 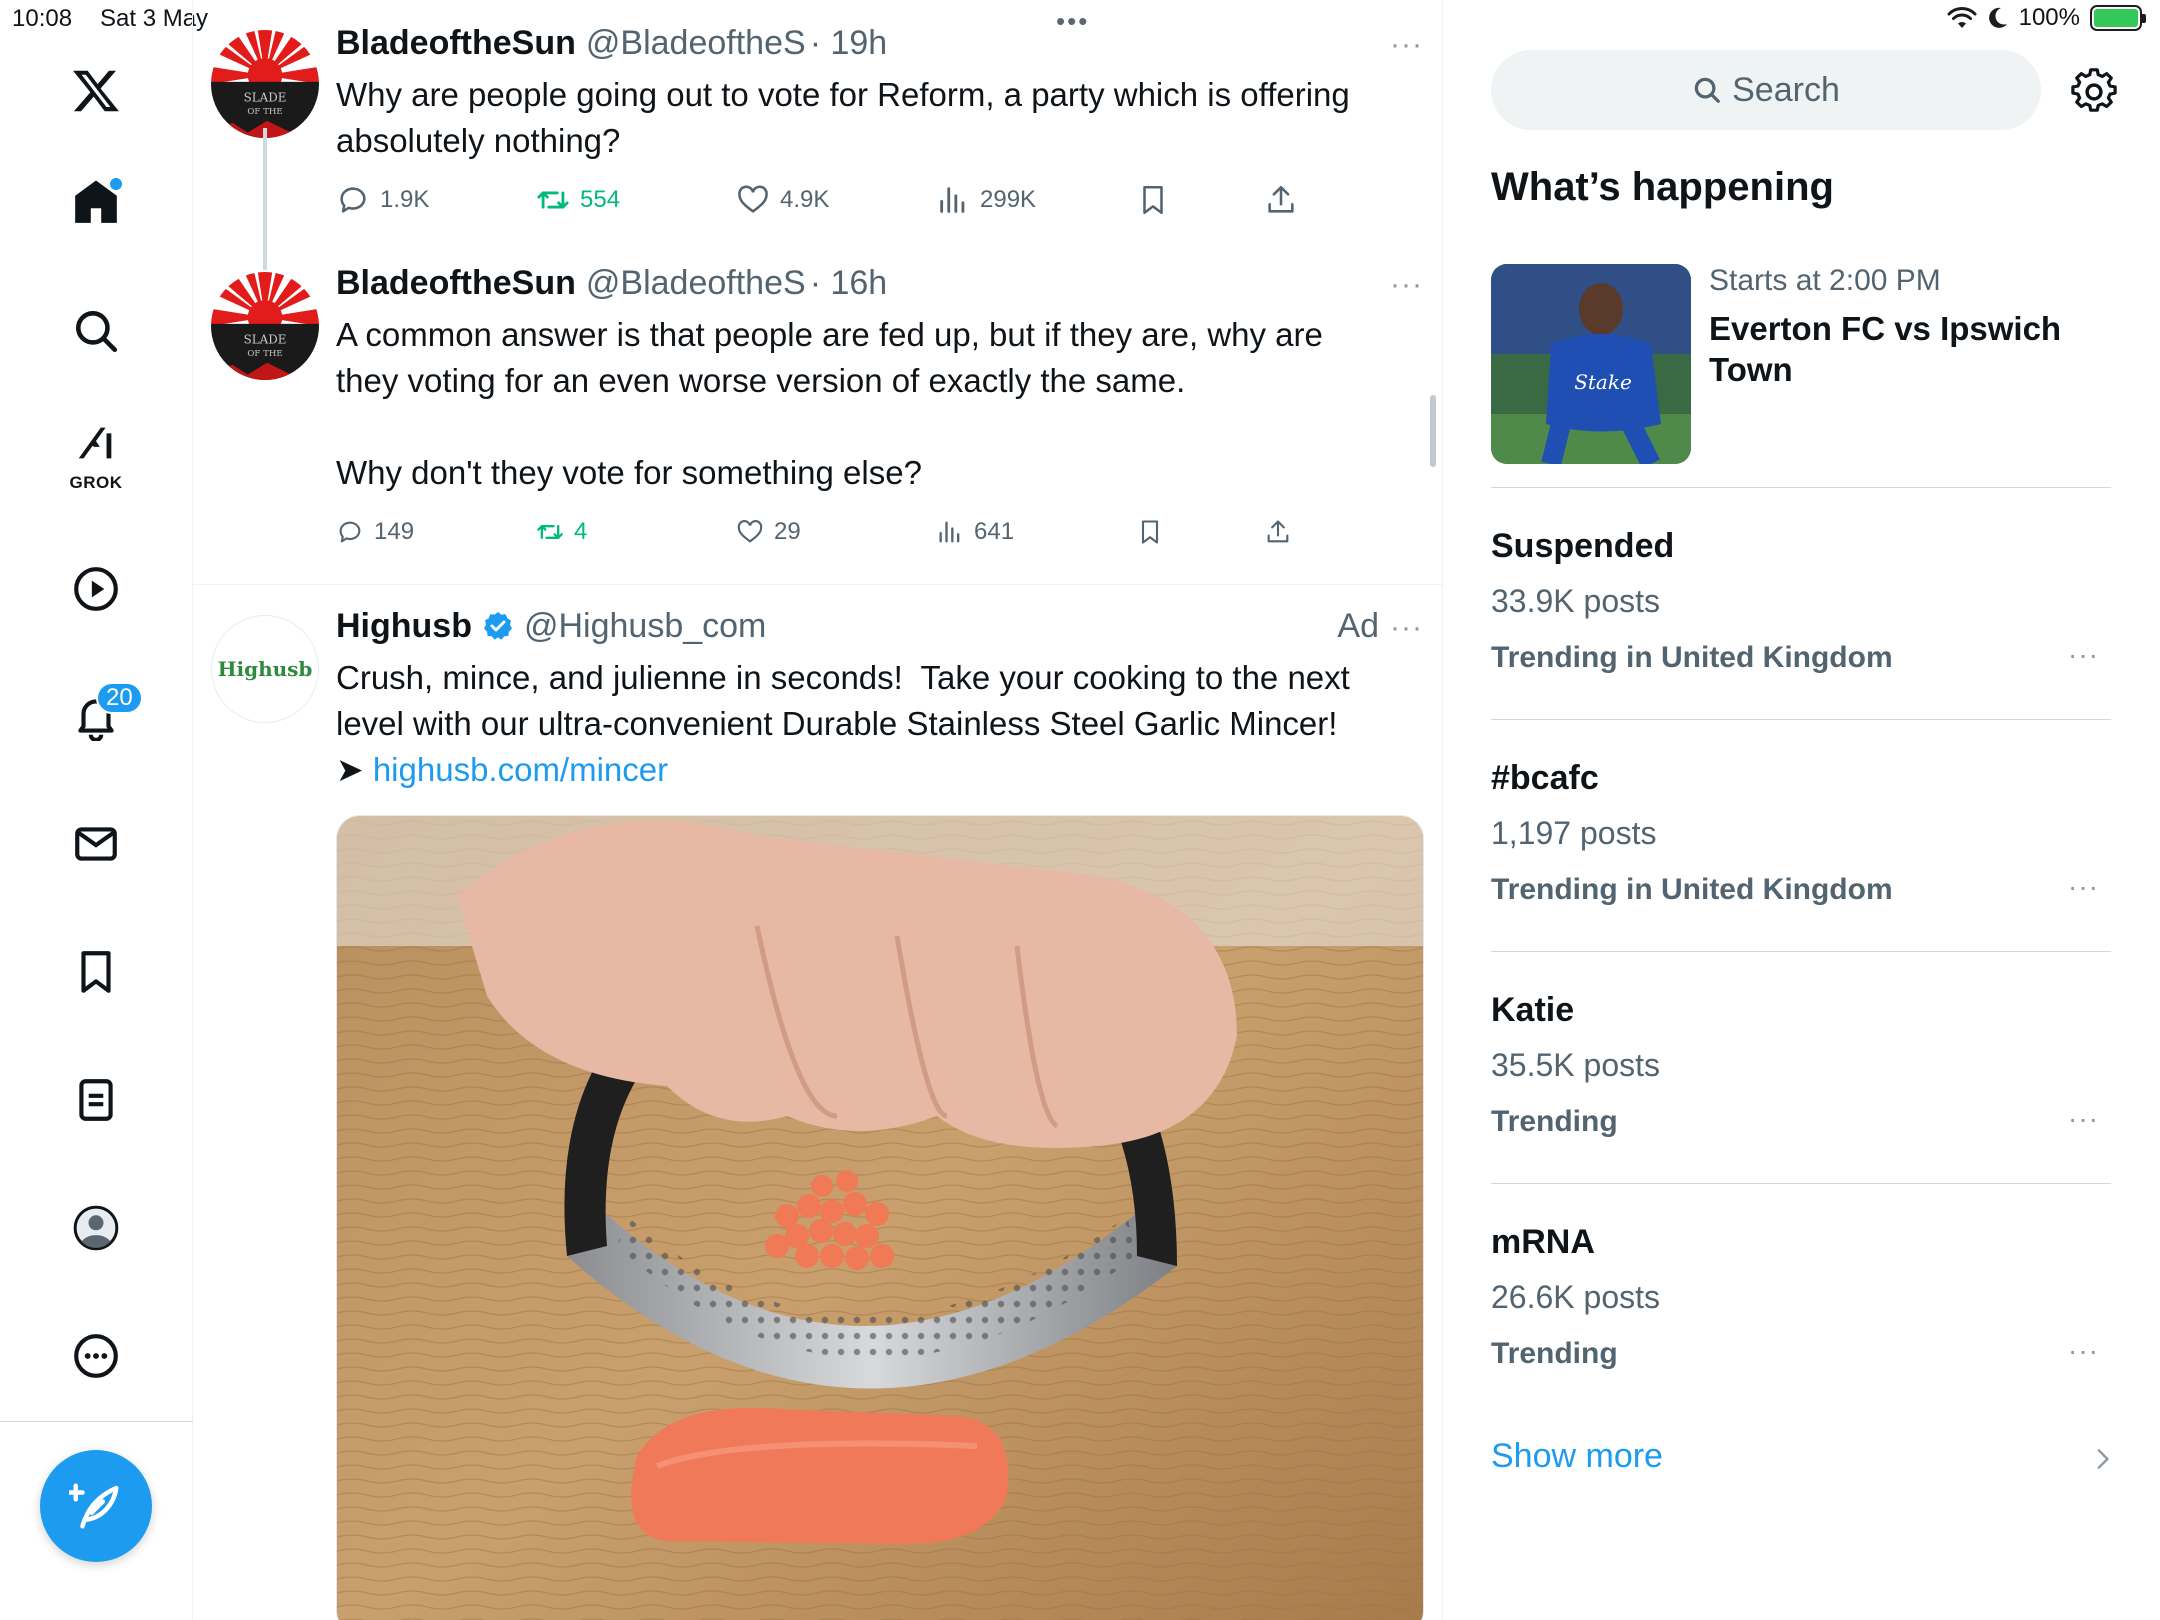 I want to click on retweet-button: 4, so click(x=561, y=532).